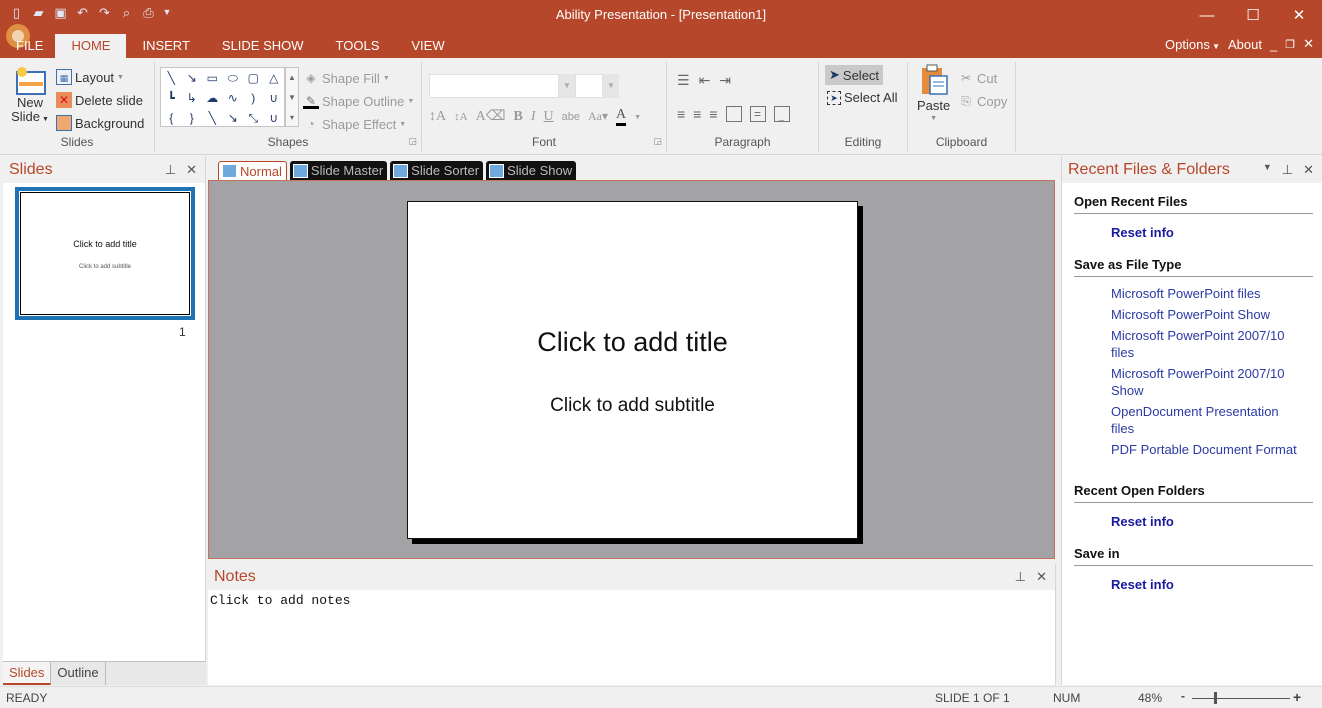  Describe the element at coordinates (100, 123) in the screenshot. I see `background-button: Background` at that location.